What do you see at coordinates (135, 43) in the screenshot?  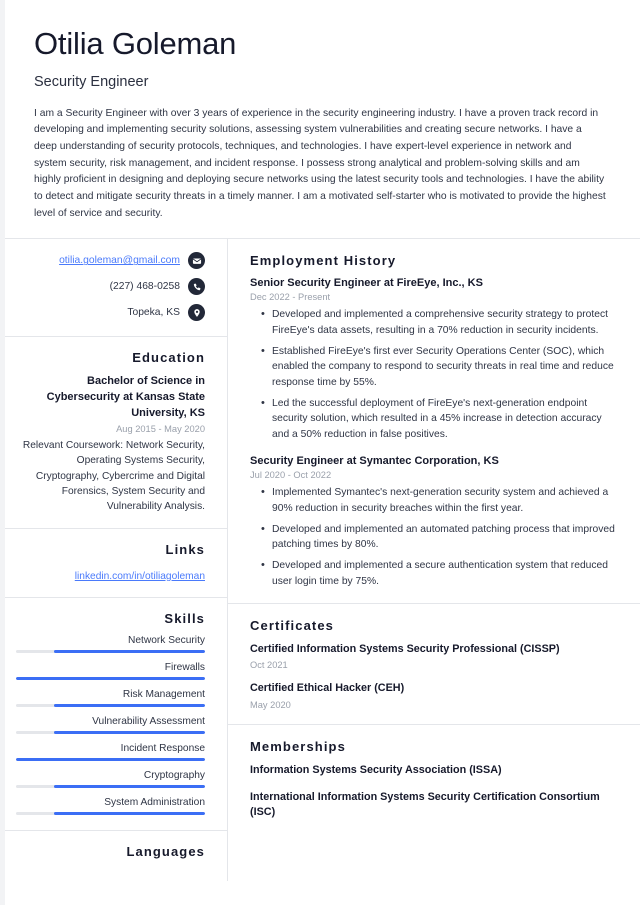 I see `candidate-name: Otilia Goleman` at bounding box center [135, 43].